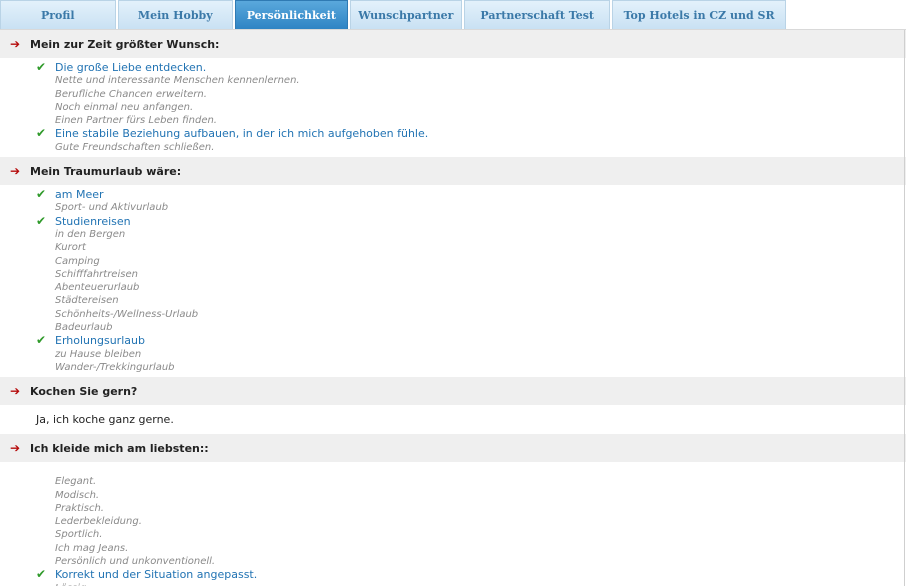 This screenshot has height=586, width=906. What do you see at coordinates (453, 220) in the screenshot?
I see `selected-option: ✔ Studienreisen` at bounding box center [453, 220].